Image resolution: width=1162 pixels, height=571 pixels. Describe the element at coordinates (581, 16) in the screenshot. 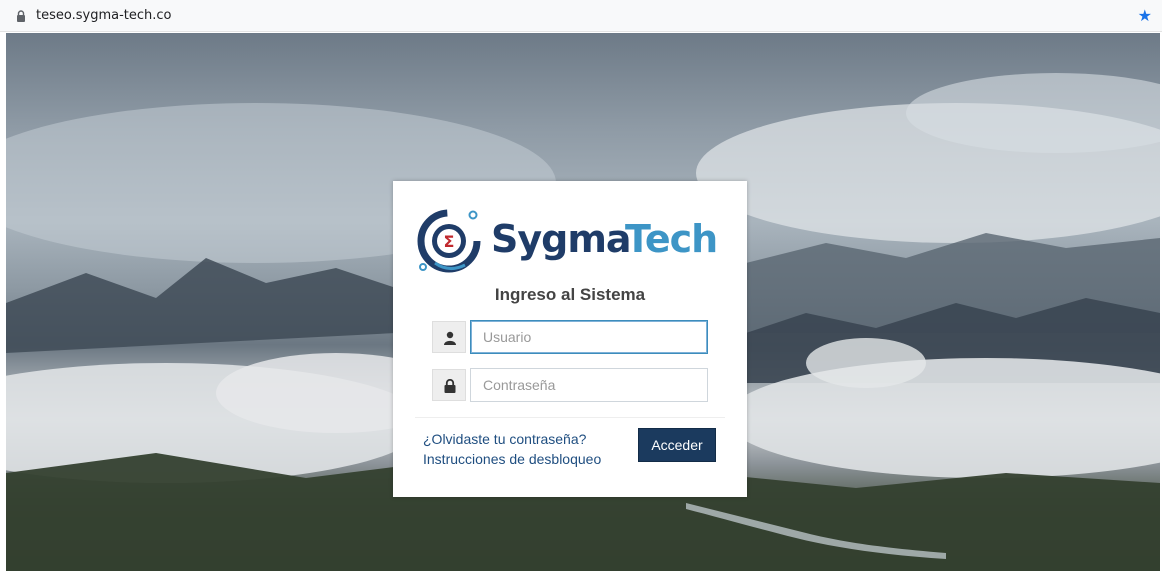

I see `browser-address-bar: teseo.sygma-tech.co ★` at that location.